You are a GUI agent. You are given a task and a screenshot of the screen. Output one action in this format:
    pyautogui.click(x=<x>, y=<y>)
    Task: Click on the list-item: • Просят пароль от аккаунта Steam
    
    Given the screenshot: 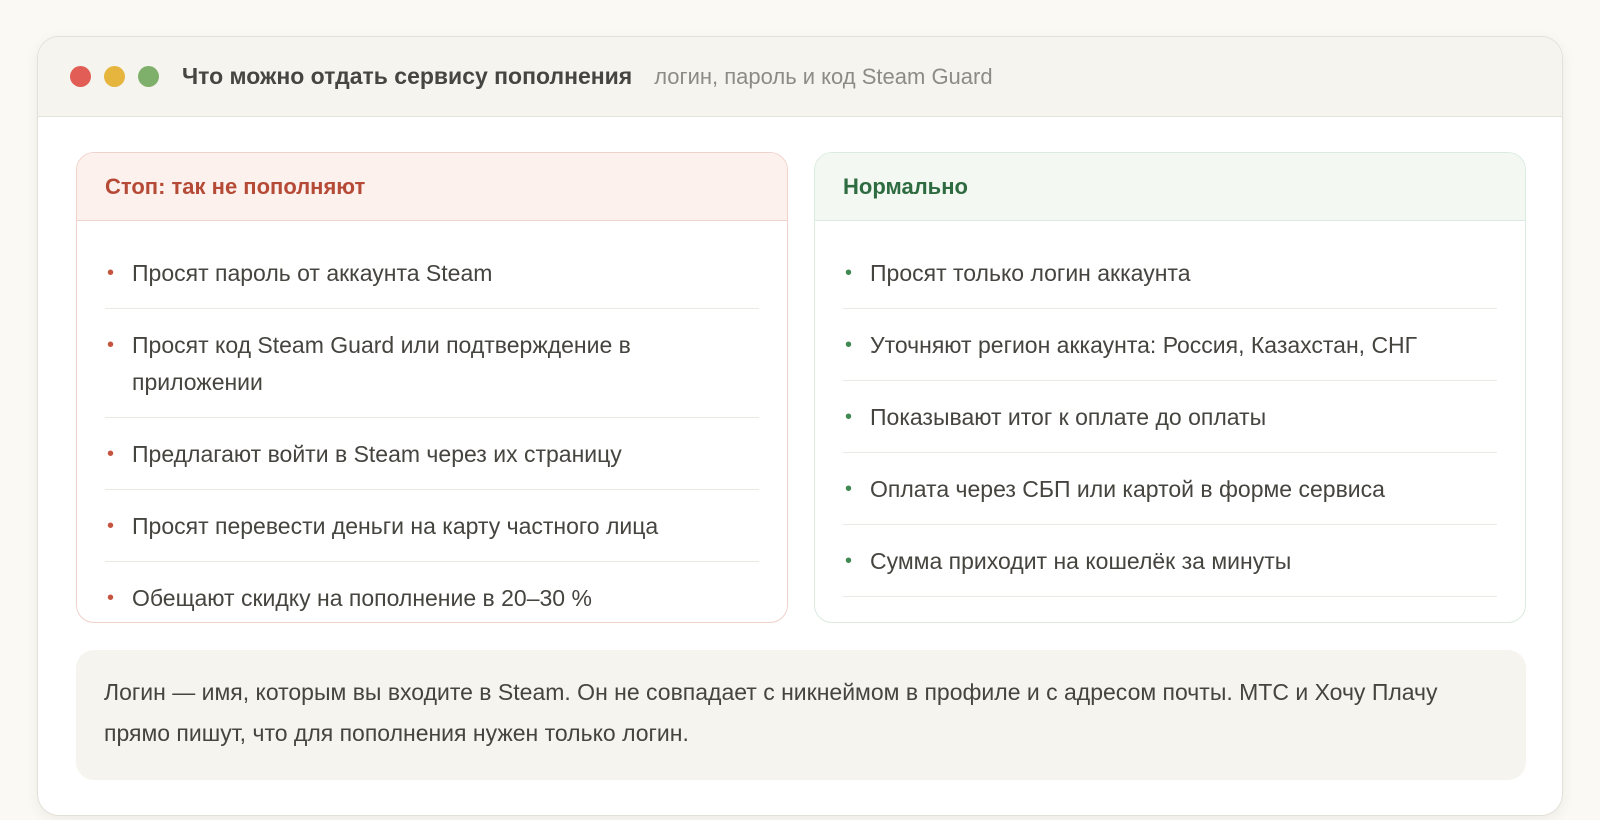 What is the action you would take?
    pyautogui.click(x=432, y=273)
    